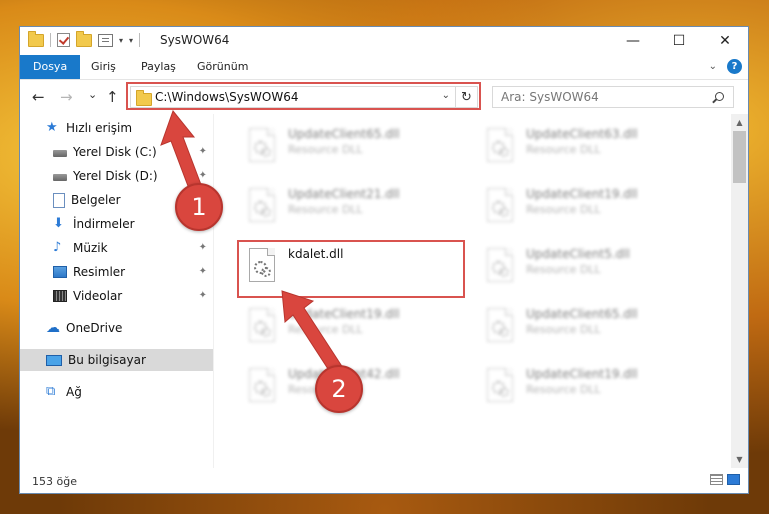  What do you see at coordinates (252, 242) in the screenshot?
I see `annotation-arrows` at bounding box center [252, 242].